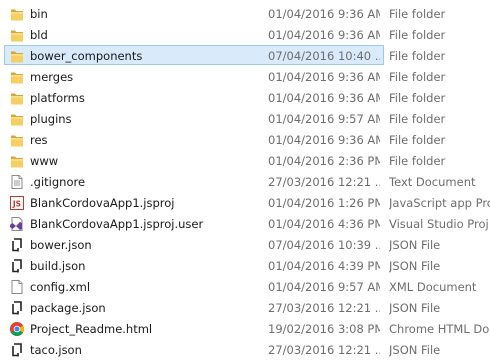  Describe the element at coordinates (324, 161) in the screenshot. I see `file-date-modified: 01/04/2016 2:36 PM` at that location.